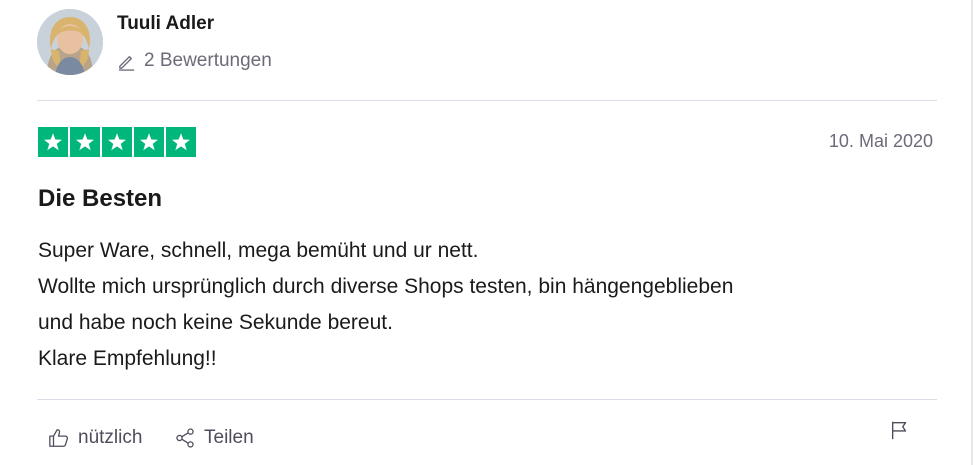 The width and height of the screenshot is (975, 465). I want to click on pencil-icon, so click(126, 63).